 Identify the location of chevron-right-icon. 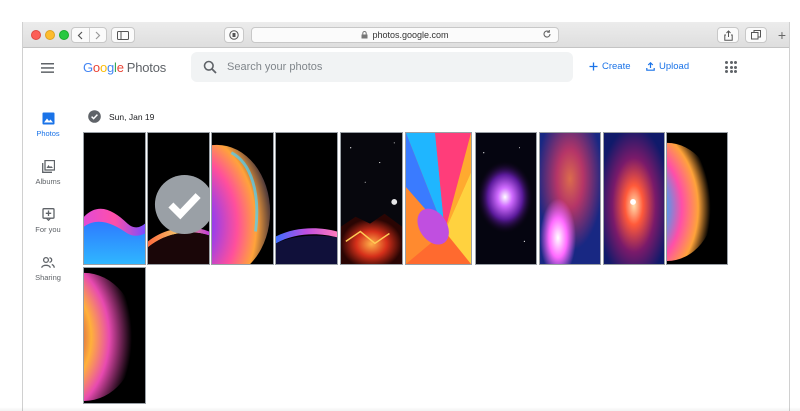
(98, 35).